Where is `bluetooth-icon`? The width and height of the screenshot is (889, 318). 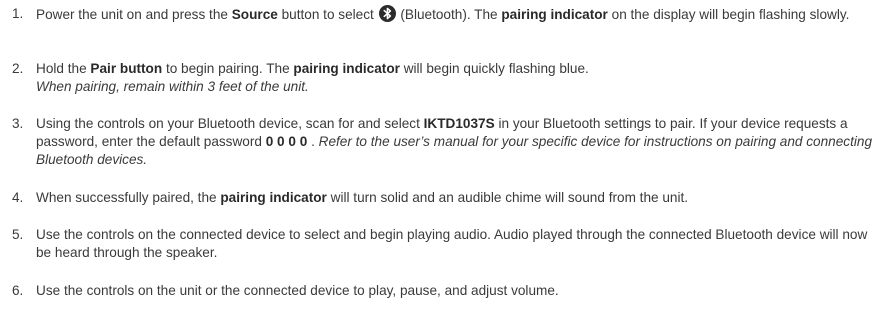
bluetooth-icon is located at coordinates (387, 13).